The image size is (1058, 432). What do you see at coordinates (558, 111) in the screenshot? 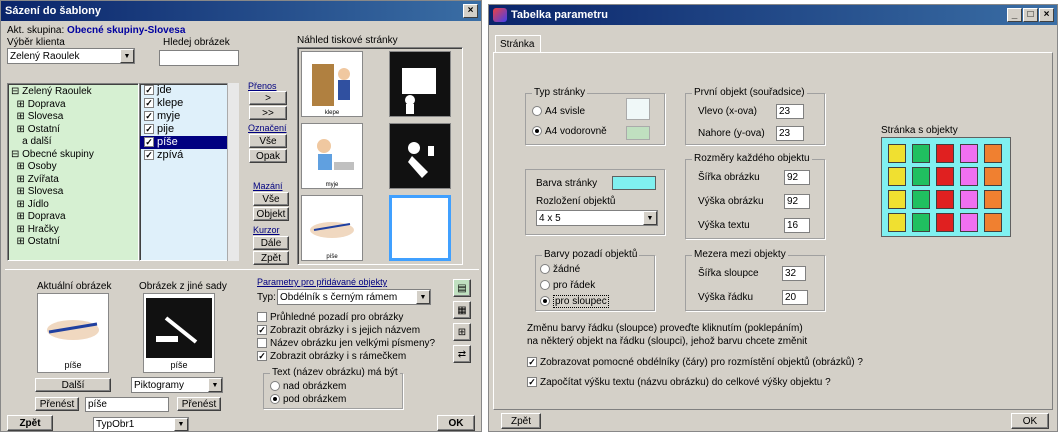
I see `a4-portrait-radio: A4 svisle` at bounding box center [558, 111].